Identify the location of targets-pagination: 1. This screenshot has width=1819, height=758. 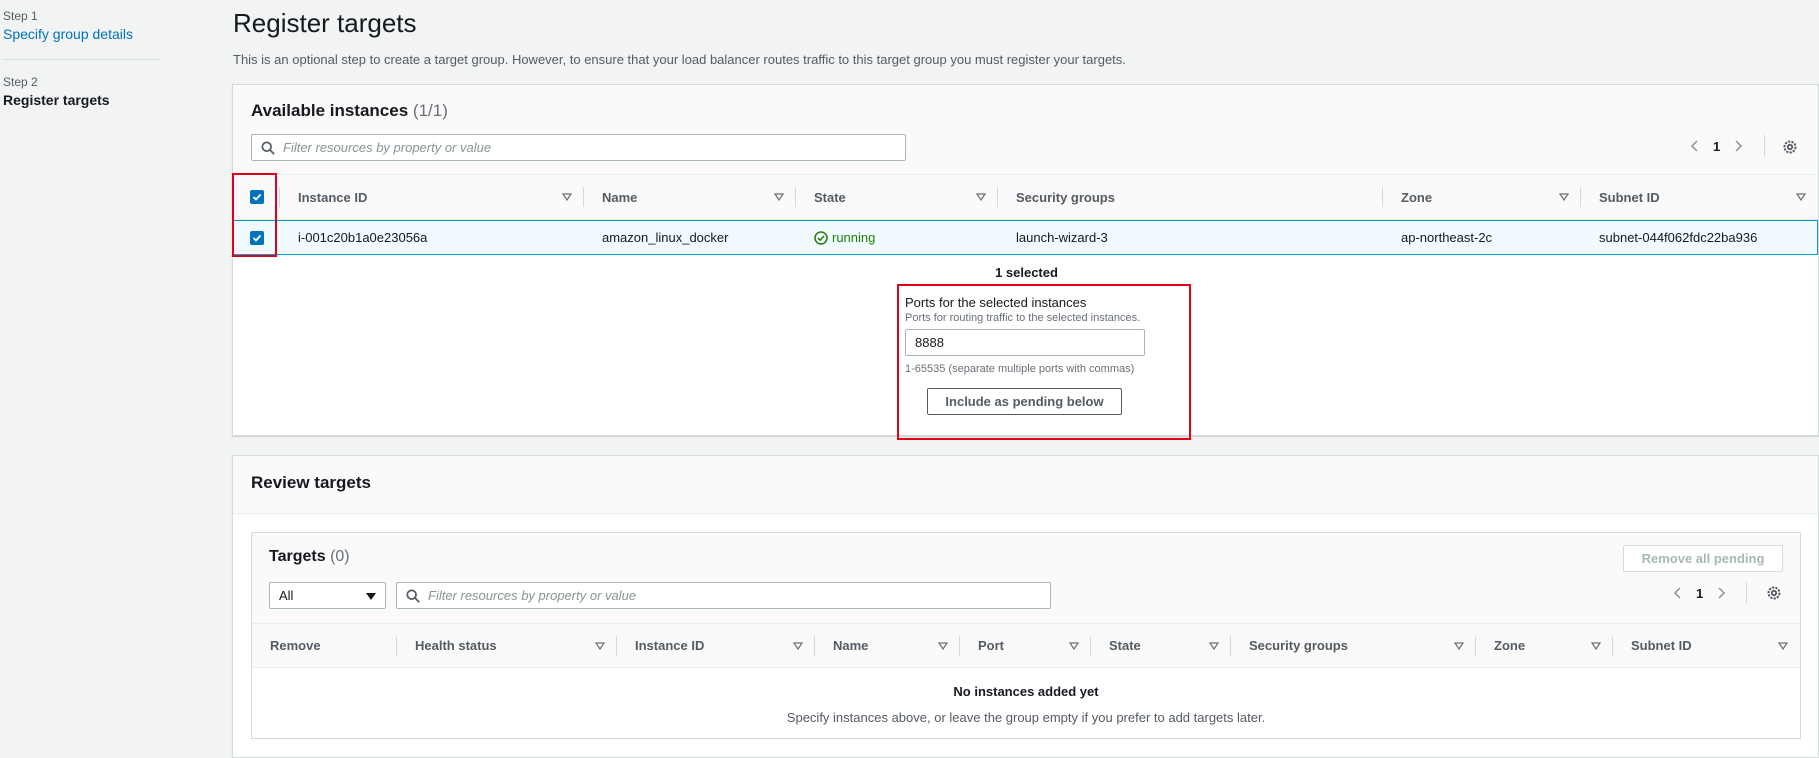
(1699, 593).